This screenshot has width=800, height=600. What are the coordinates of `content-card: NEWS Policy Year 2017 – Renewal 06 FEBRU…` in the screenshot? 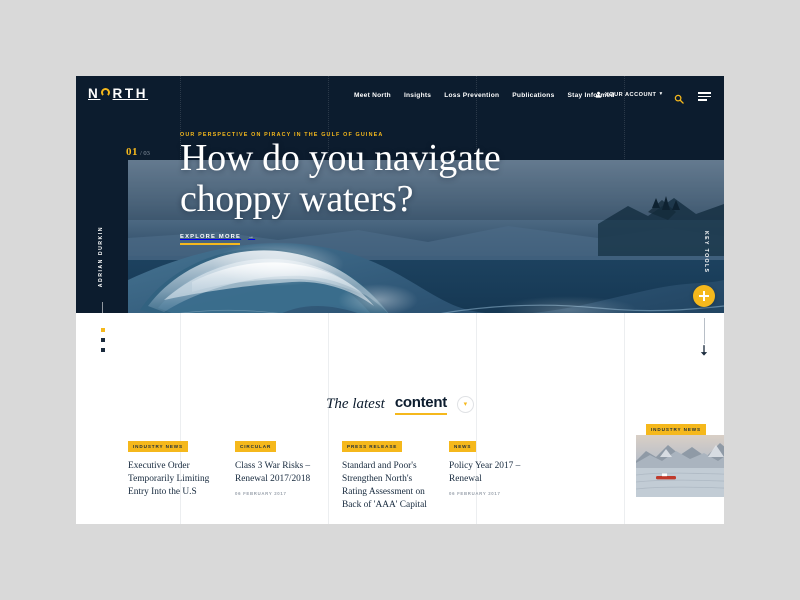 It's located at (502, 476).